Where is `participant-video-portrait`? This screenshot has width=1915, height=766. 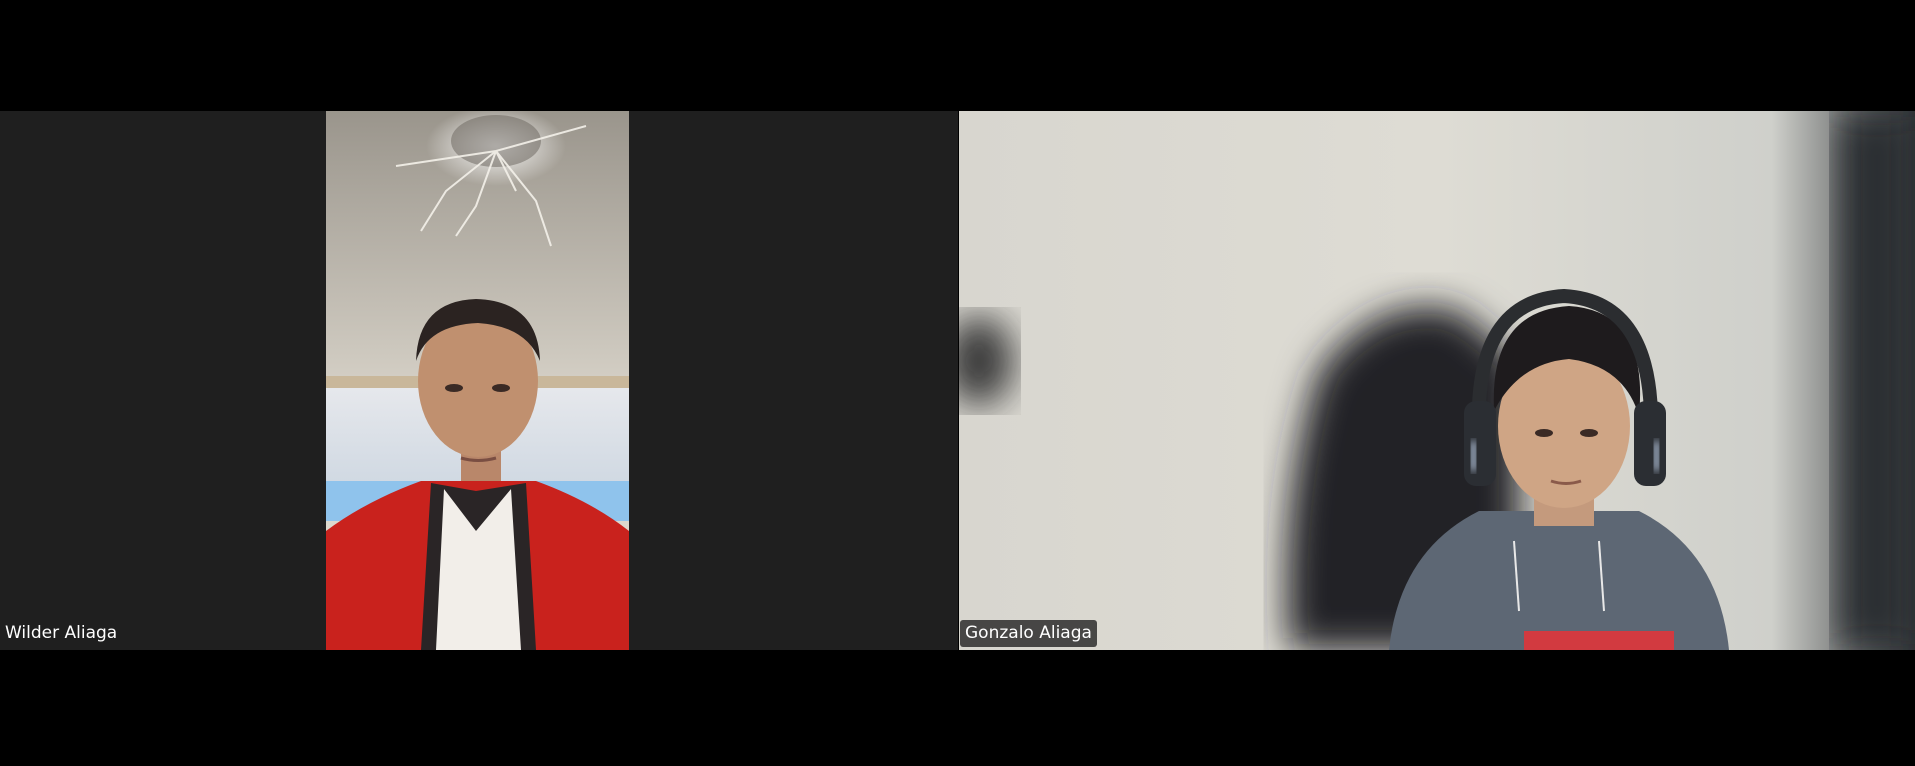
participant-video-portrait is located at coordinates (477, 380).